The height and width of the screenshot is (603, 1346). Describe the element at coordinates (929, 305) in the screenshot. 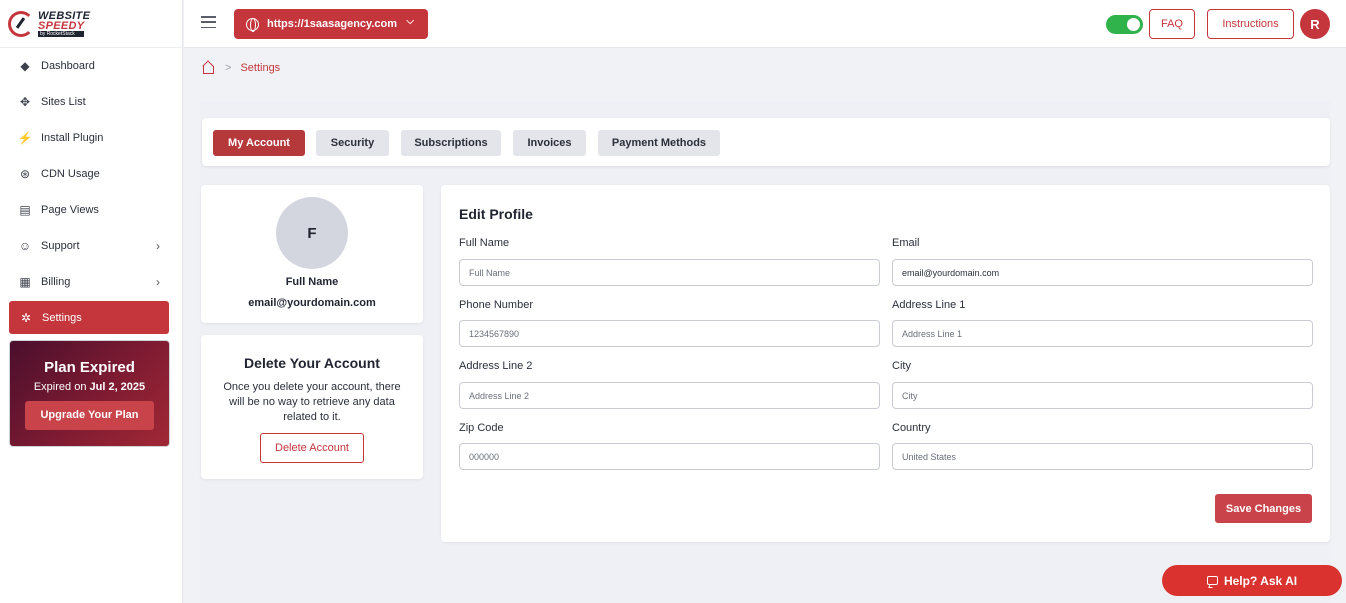

I see `address1-label: Address Line 1` at that location.